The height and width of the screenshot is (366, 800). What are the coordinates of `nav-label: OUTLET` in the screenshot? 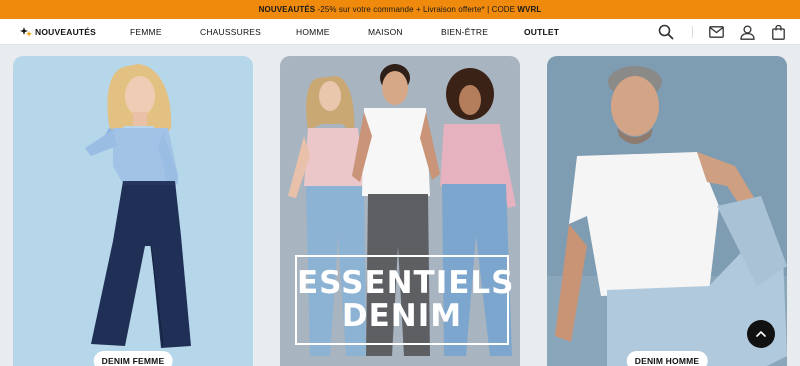 It's located at (542, 32).